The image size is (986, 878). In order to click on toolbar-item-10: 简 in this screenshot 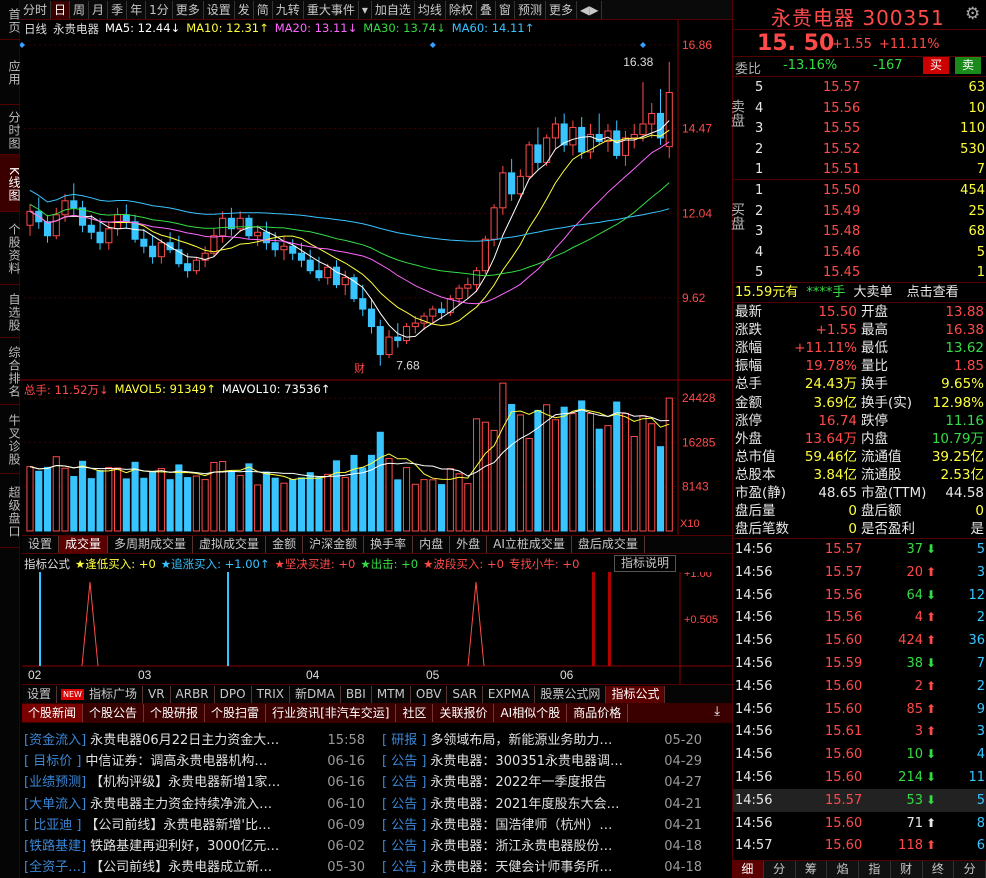, I will do `click(263, 9)`.